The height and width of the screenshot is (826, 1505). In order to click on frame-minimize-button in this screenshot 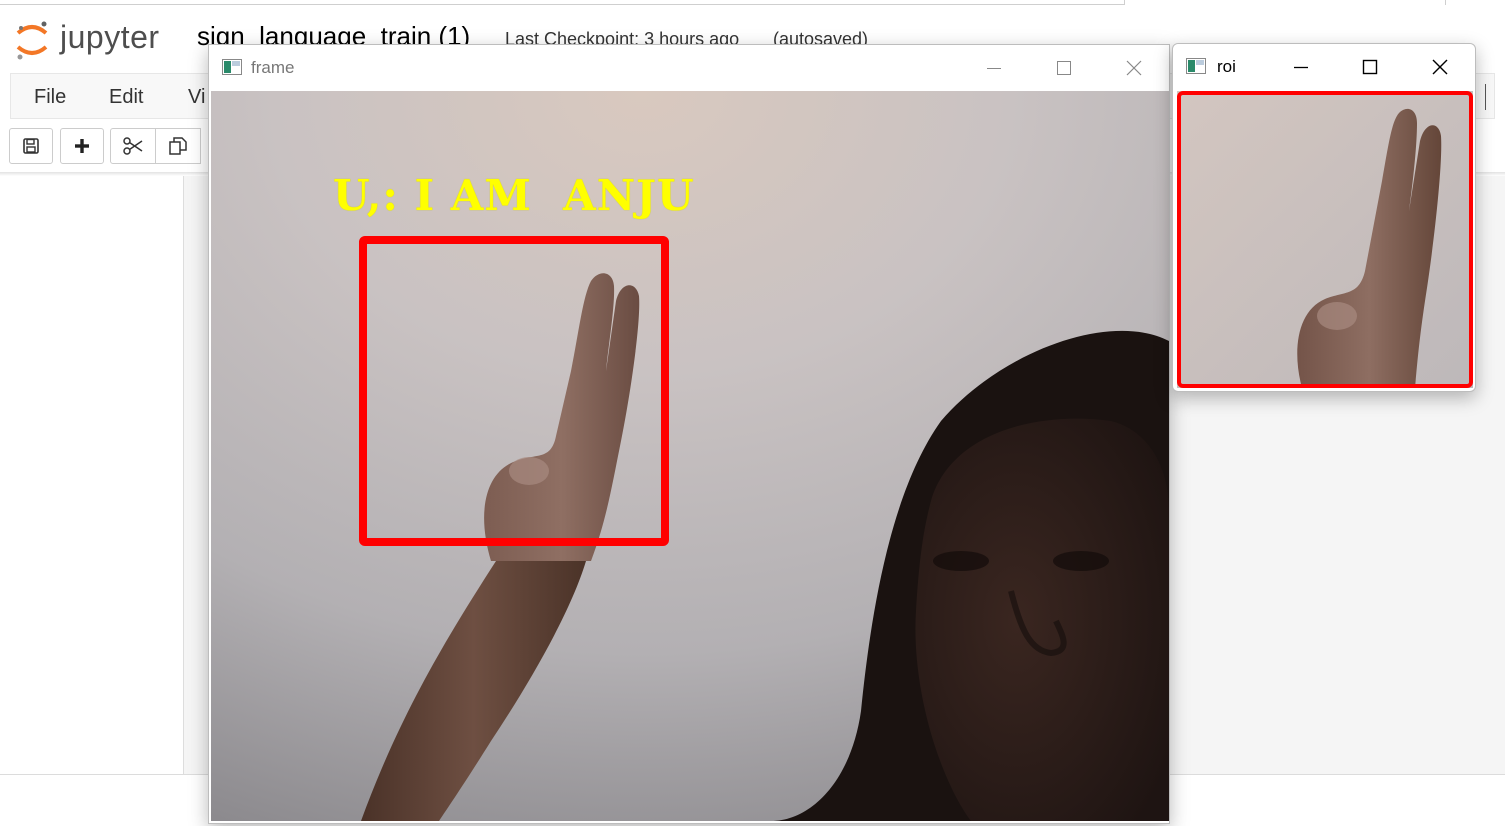, I will do `click(994, 68)`.